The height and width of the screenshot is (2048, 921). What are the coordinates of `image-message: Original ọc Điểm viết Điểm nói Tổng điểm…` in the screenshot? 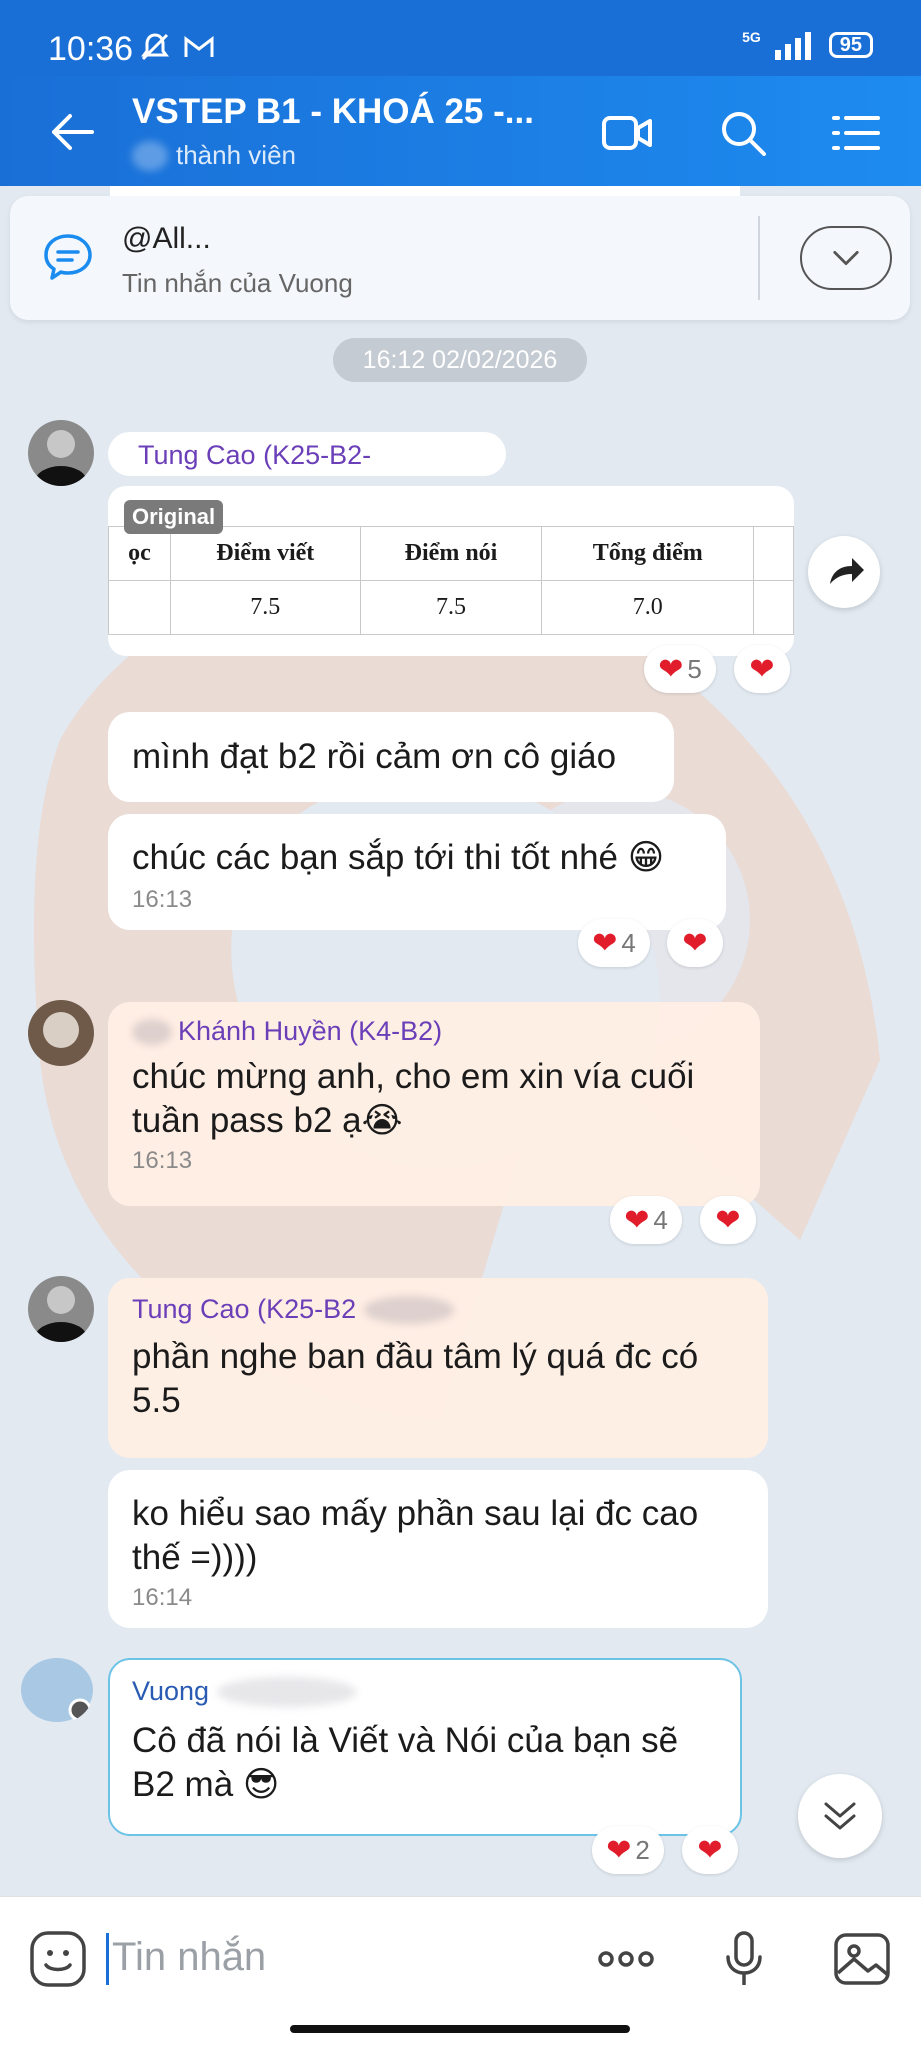 It's located at (451, 571).